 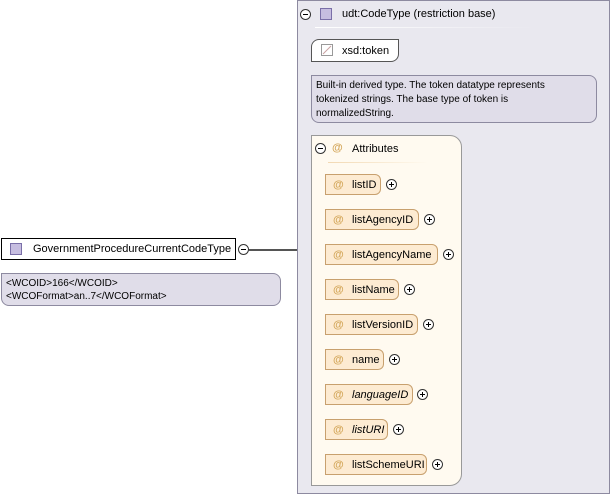 What do you see at coordinates (327, 50) in the screenshot?
I see `simple-type-icon` at bounding box center [327, 50].